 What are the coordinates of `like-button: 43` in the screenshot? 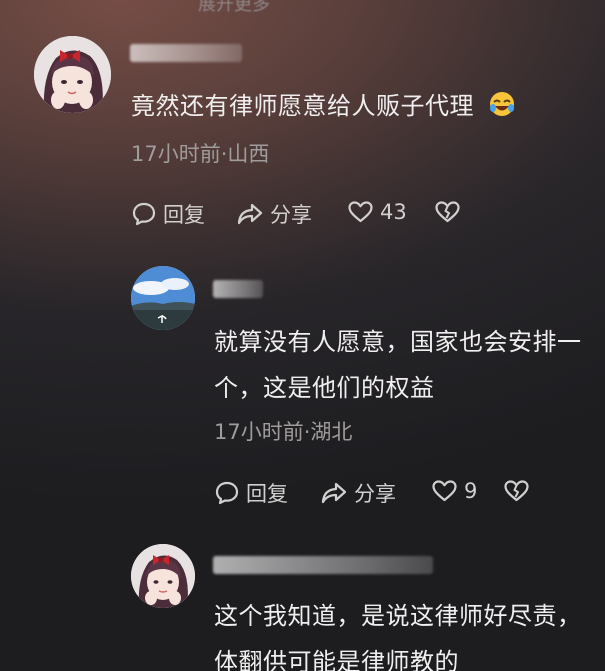 It's located at (377, 212).